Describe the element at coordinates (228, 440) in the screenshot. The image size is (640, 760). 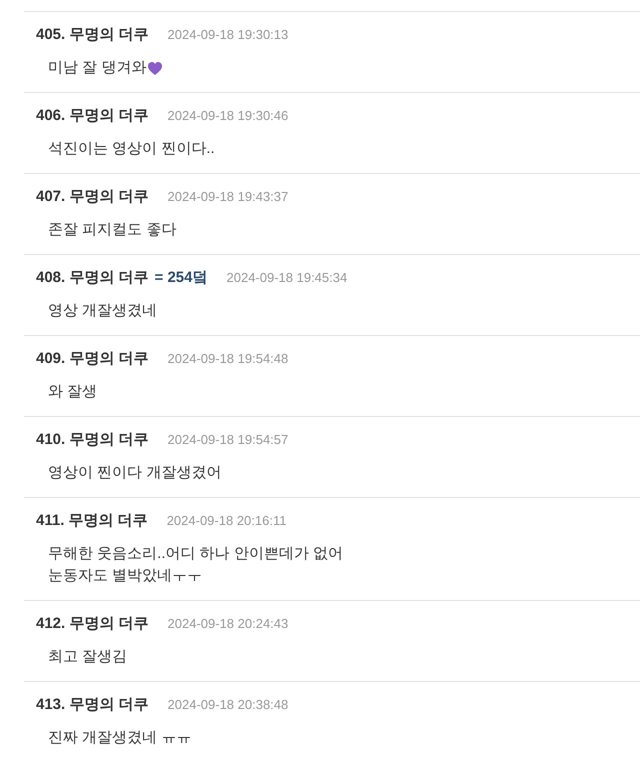
I see `comment-timestamp: 2024-09-18 19:54:57` at that location.